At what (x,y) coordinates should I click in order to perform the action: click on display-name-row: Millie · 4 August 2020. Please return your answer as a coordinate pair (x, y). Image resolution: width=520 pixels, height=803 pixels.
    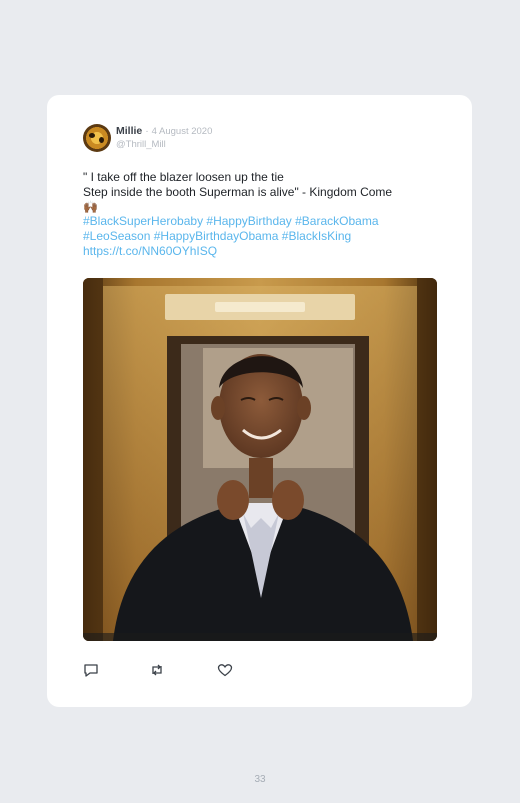
    Looking at the image, I should click on (164, 131).